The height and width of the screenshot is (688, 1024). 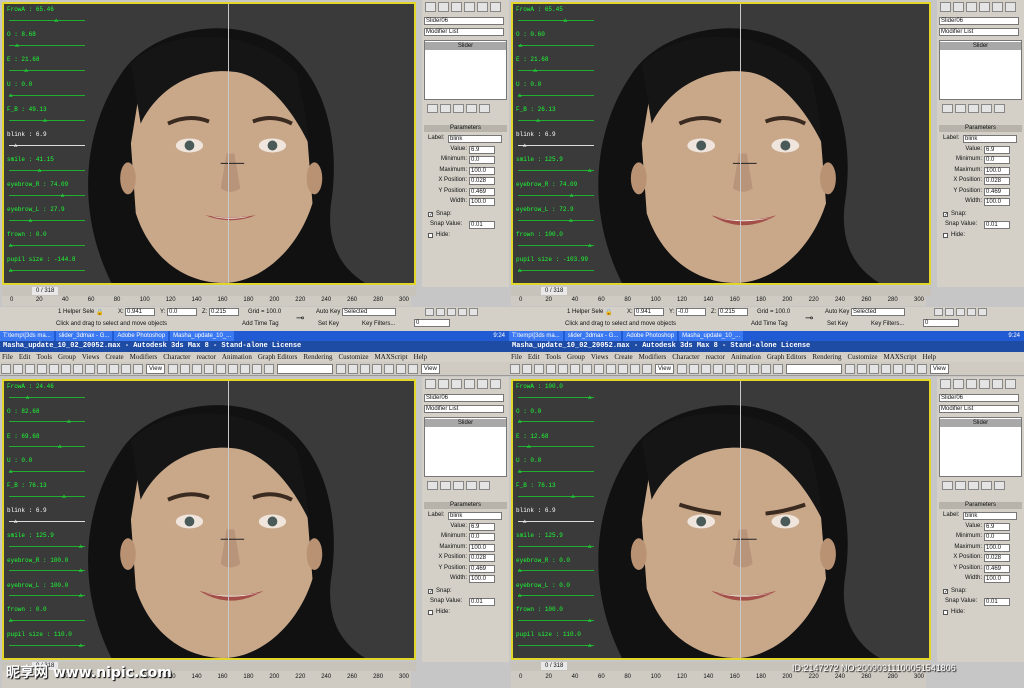 What do you see at coordinates (390, 357) in the screenshot?
I see `menu-item: MAXScript` at bounding box center [390, 357].